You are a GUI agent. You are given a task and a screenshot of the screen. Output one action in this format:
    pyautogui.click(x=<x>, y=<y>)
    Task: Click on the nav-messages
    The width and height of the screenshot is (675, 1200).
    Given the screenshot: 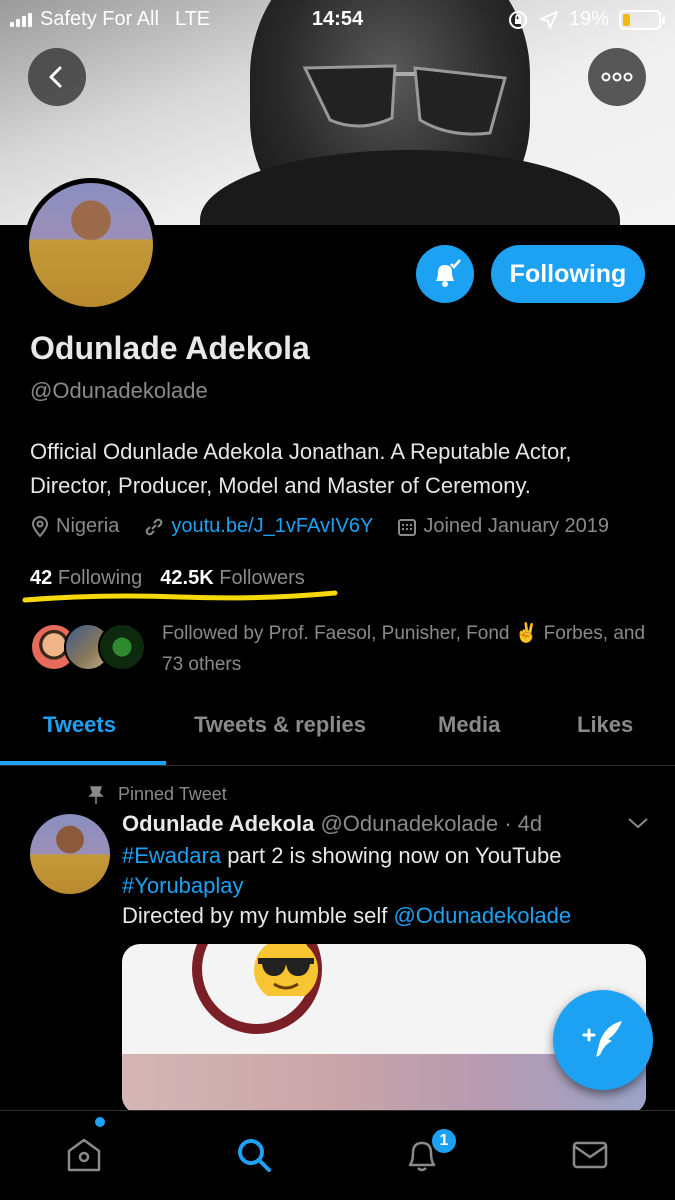 What is the action you would take?
    pyautogui.click(x=590, y=1155)
    